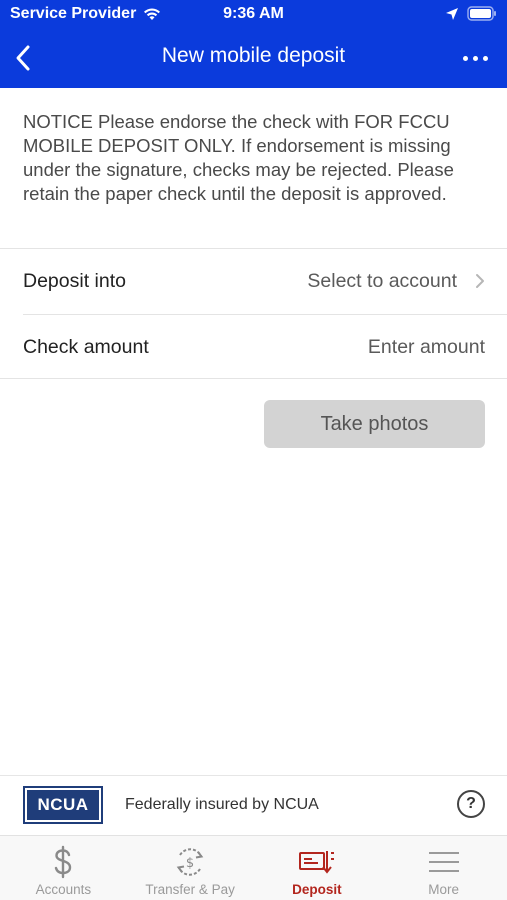 Image resolution: width=507 pixels, height=900 pixels. I want to click on status-right, so click(471, 13).